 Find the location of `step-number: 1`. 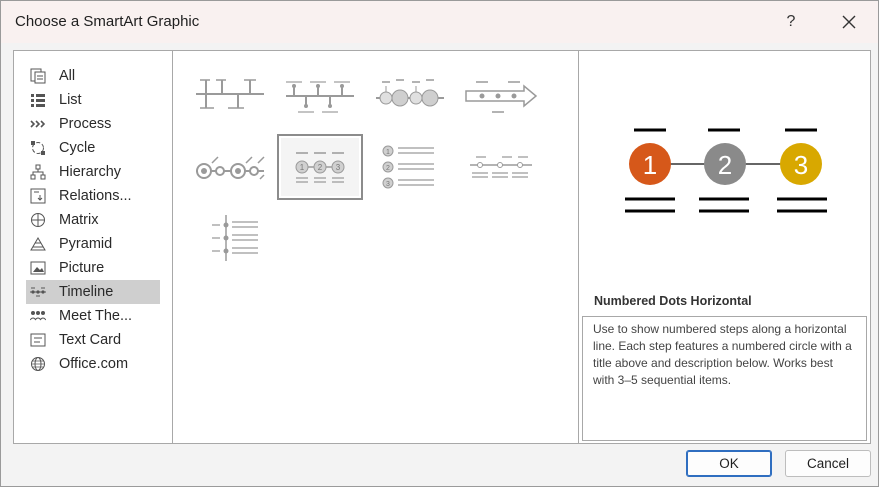

step-number: 1 is located at coordinates (650, 165).